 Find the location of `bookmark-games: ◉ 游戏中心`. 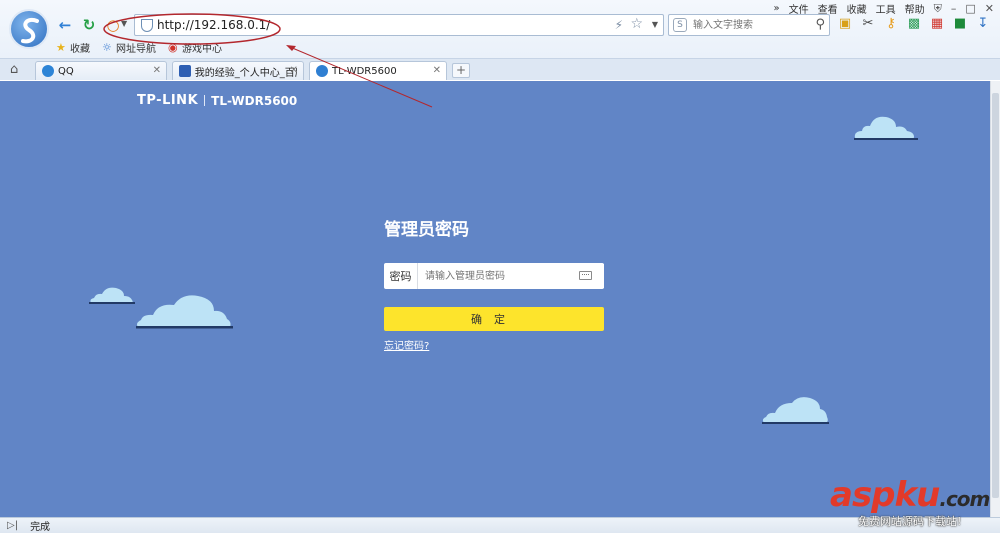

bookmark-games: ◉ 游戏中心 is located at coordinates (195, 47).